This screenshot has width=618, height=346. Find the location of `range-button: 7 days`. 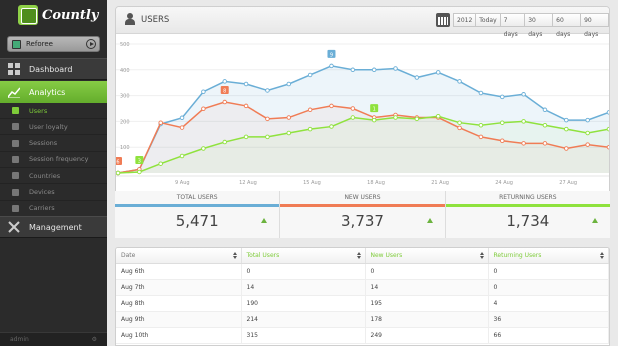

range-button: 7 days is located at coordinates (512, 25).